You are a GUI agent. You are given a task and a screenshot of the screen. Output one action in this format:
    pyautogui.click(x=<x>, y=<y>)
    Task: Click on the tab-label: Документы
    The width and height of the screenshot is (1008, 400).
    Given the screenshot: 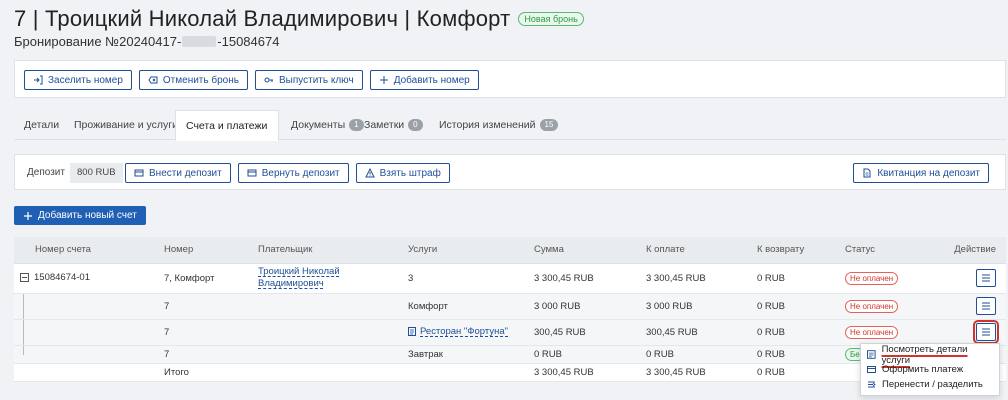 What is the action you would take?
    pyautogui.click(x=318, y=125)
    